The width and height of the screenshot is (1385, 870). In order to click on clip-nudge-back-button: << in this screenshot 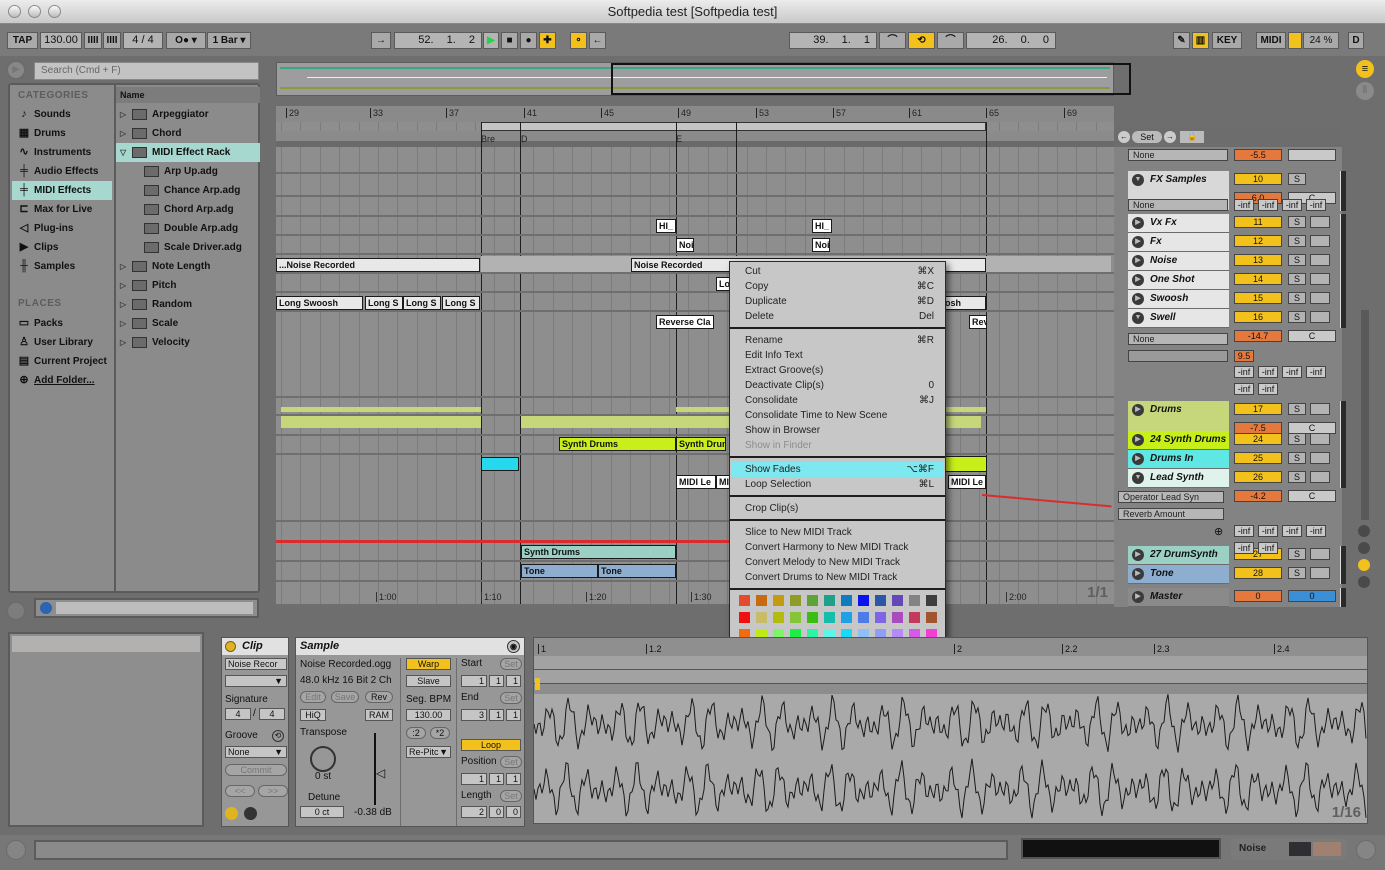, I will do `click(240, 791)`.